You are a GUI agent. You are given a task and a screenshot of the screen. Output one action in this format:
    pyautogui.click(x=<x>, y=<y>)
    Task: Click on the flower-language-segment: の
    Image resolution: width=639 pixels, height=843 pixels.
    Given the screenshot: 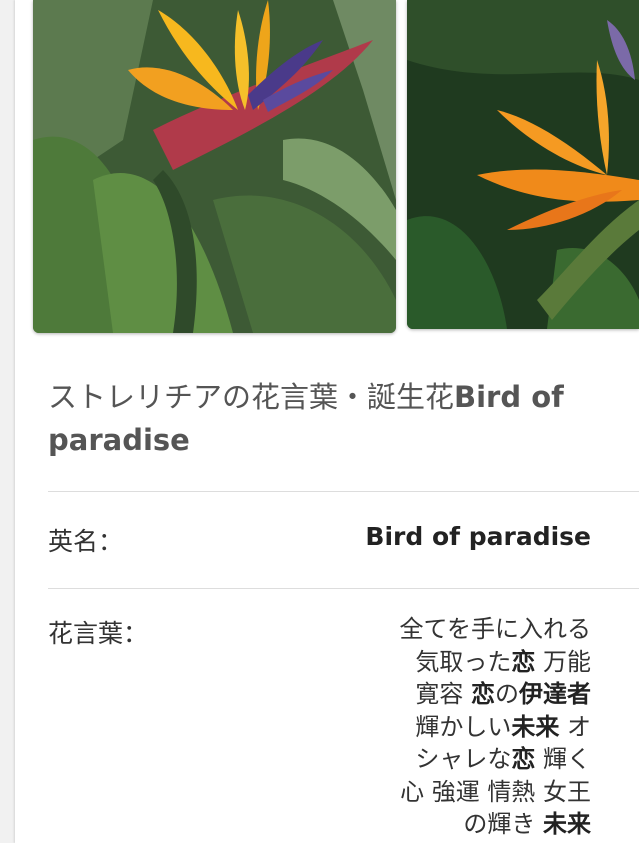 What is the action you would take?
    pyautogui.click(x=507, y=694)
    